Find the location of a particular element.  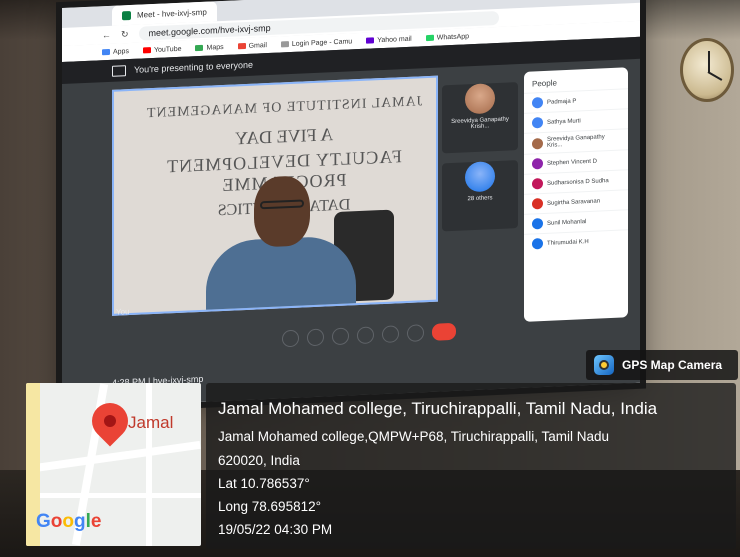

longitude: Long 78.695812° is located at coordinates (269, 506).